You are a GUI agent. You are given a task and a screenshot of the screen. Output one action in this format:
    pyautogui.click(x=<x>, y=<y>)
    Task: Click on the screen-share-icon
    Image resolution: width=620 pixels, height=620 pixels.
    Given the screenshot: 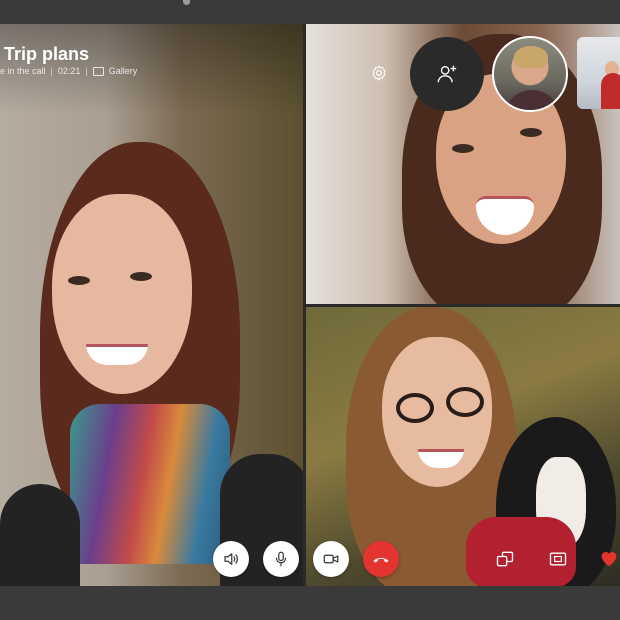 What is the action you would take?
    pyautogui.click(x=558, y=559)
    